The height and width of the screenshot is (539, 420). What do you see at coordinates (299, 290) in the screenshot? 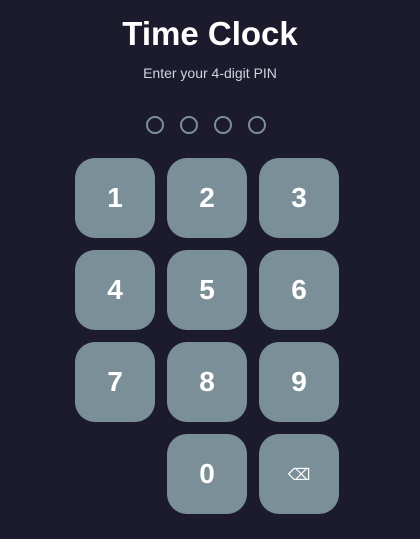
I see `key-6: 6` at bounding box center [299, 290].